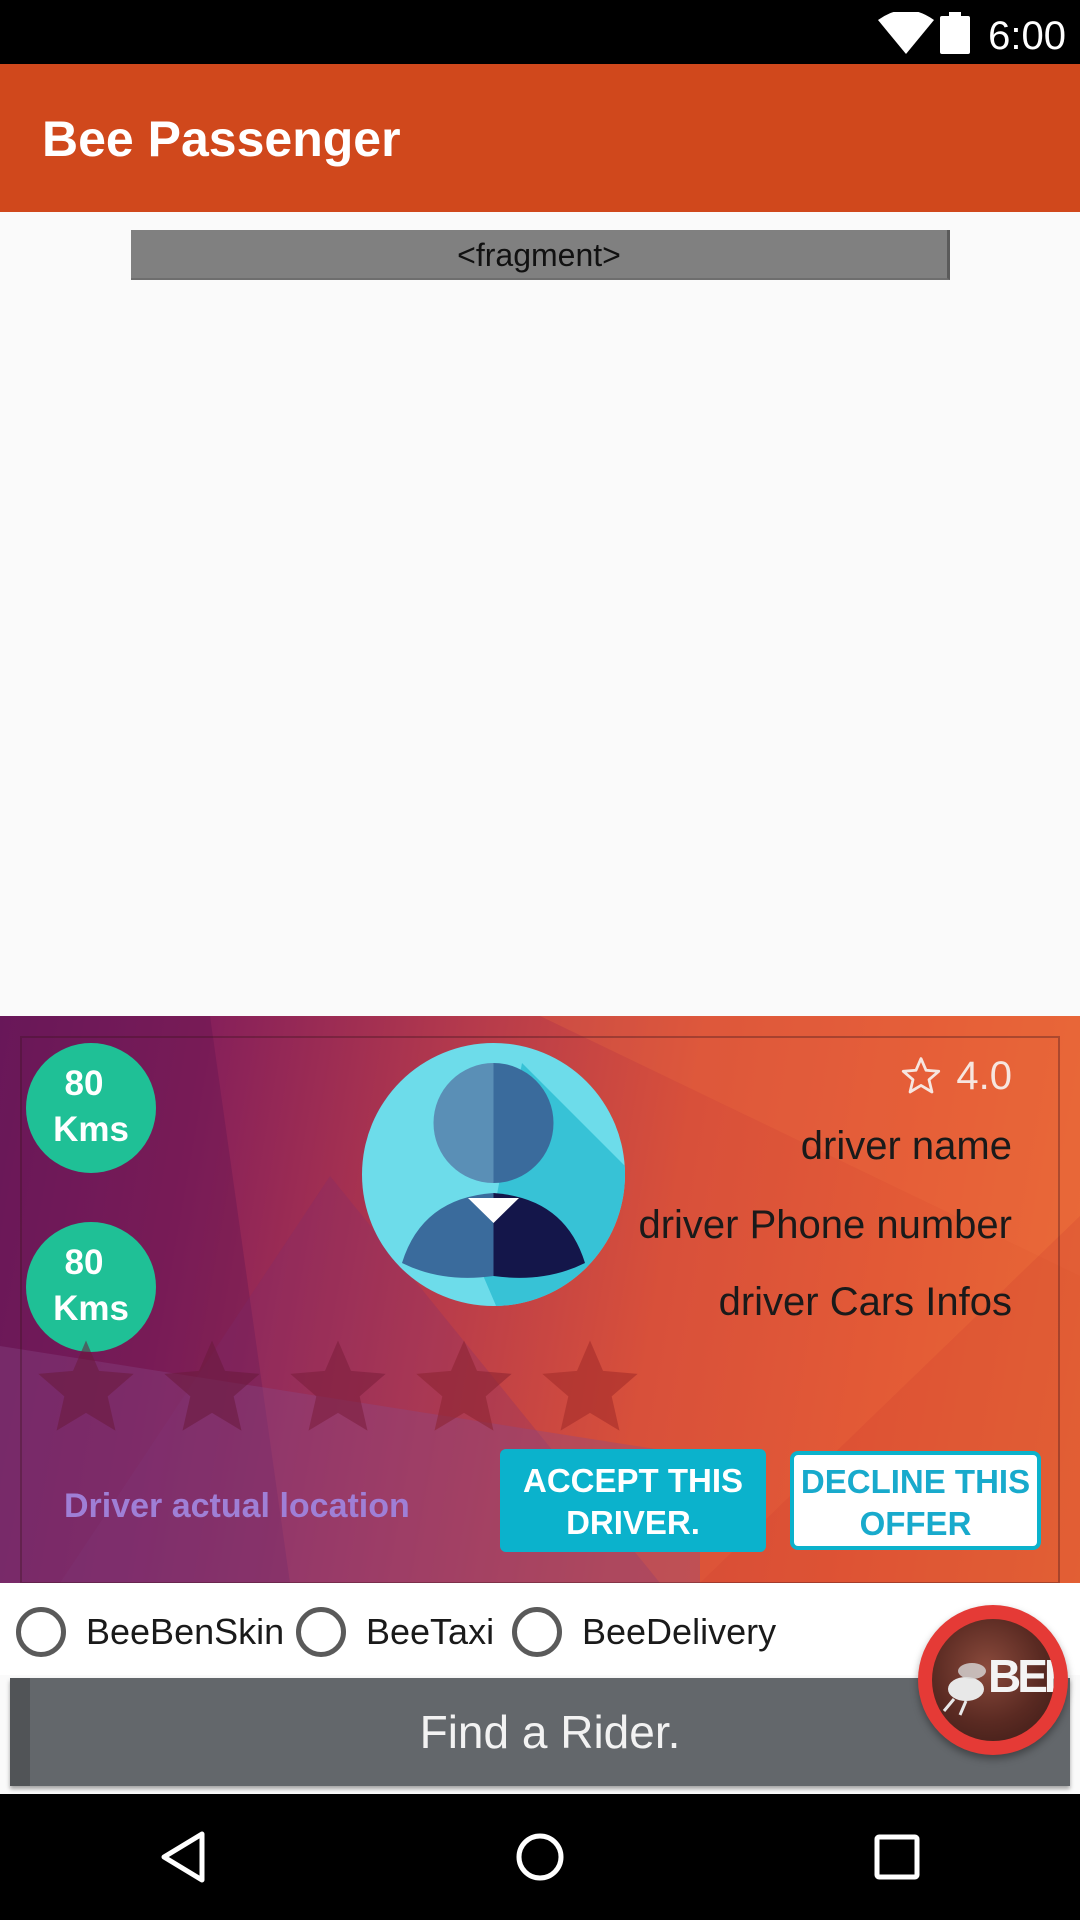 This screenshot has width=1080, height=1920. I want to click on radio-label: BeeDelivery, so click(679, 1631).